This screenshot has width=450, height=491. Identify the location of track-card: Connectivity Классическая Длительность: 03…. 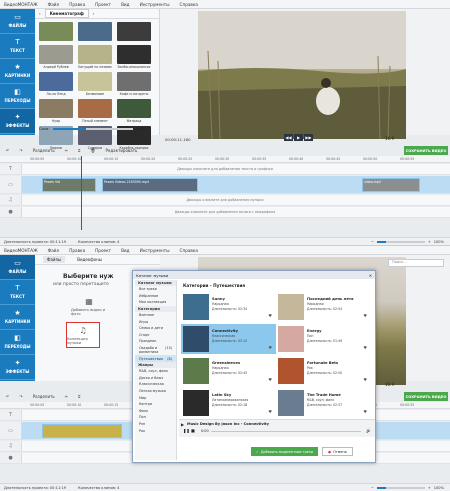
(228, 339).